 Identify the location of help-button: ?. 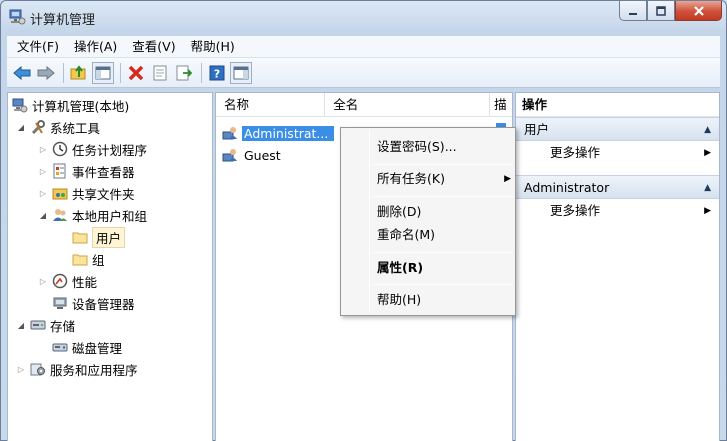
(217, 73).